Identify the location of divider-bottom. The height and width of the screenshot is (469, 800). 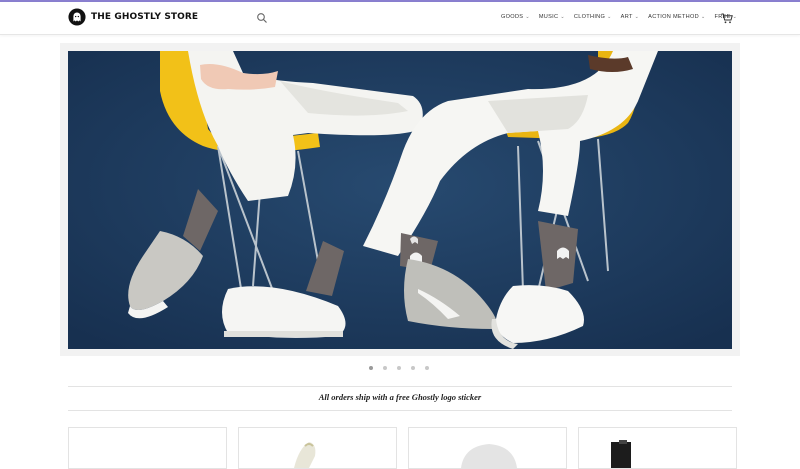
(400, 410).